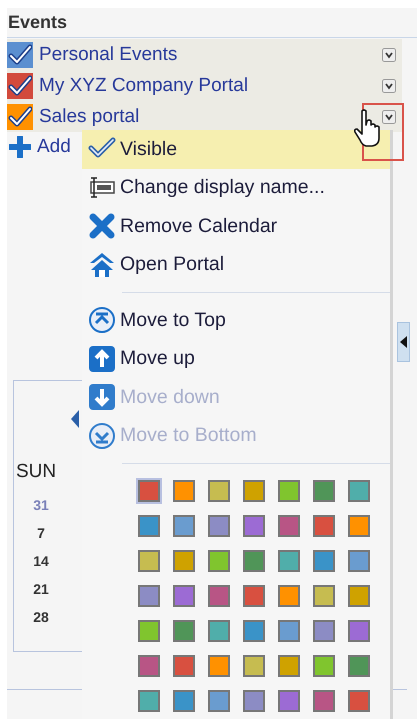 Image resolution: width=417 pixels, height=719 pixels. What do you see at coordinates (236, 265) in the screenshot?
I see `menu-item: Open Portal` at bounding box center [236, 265].